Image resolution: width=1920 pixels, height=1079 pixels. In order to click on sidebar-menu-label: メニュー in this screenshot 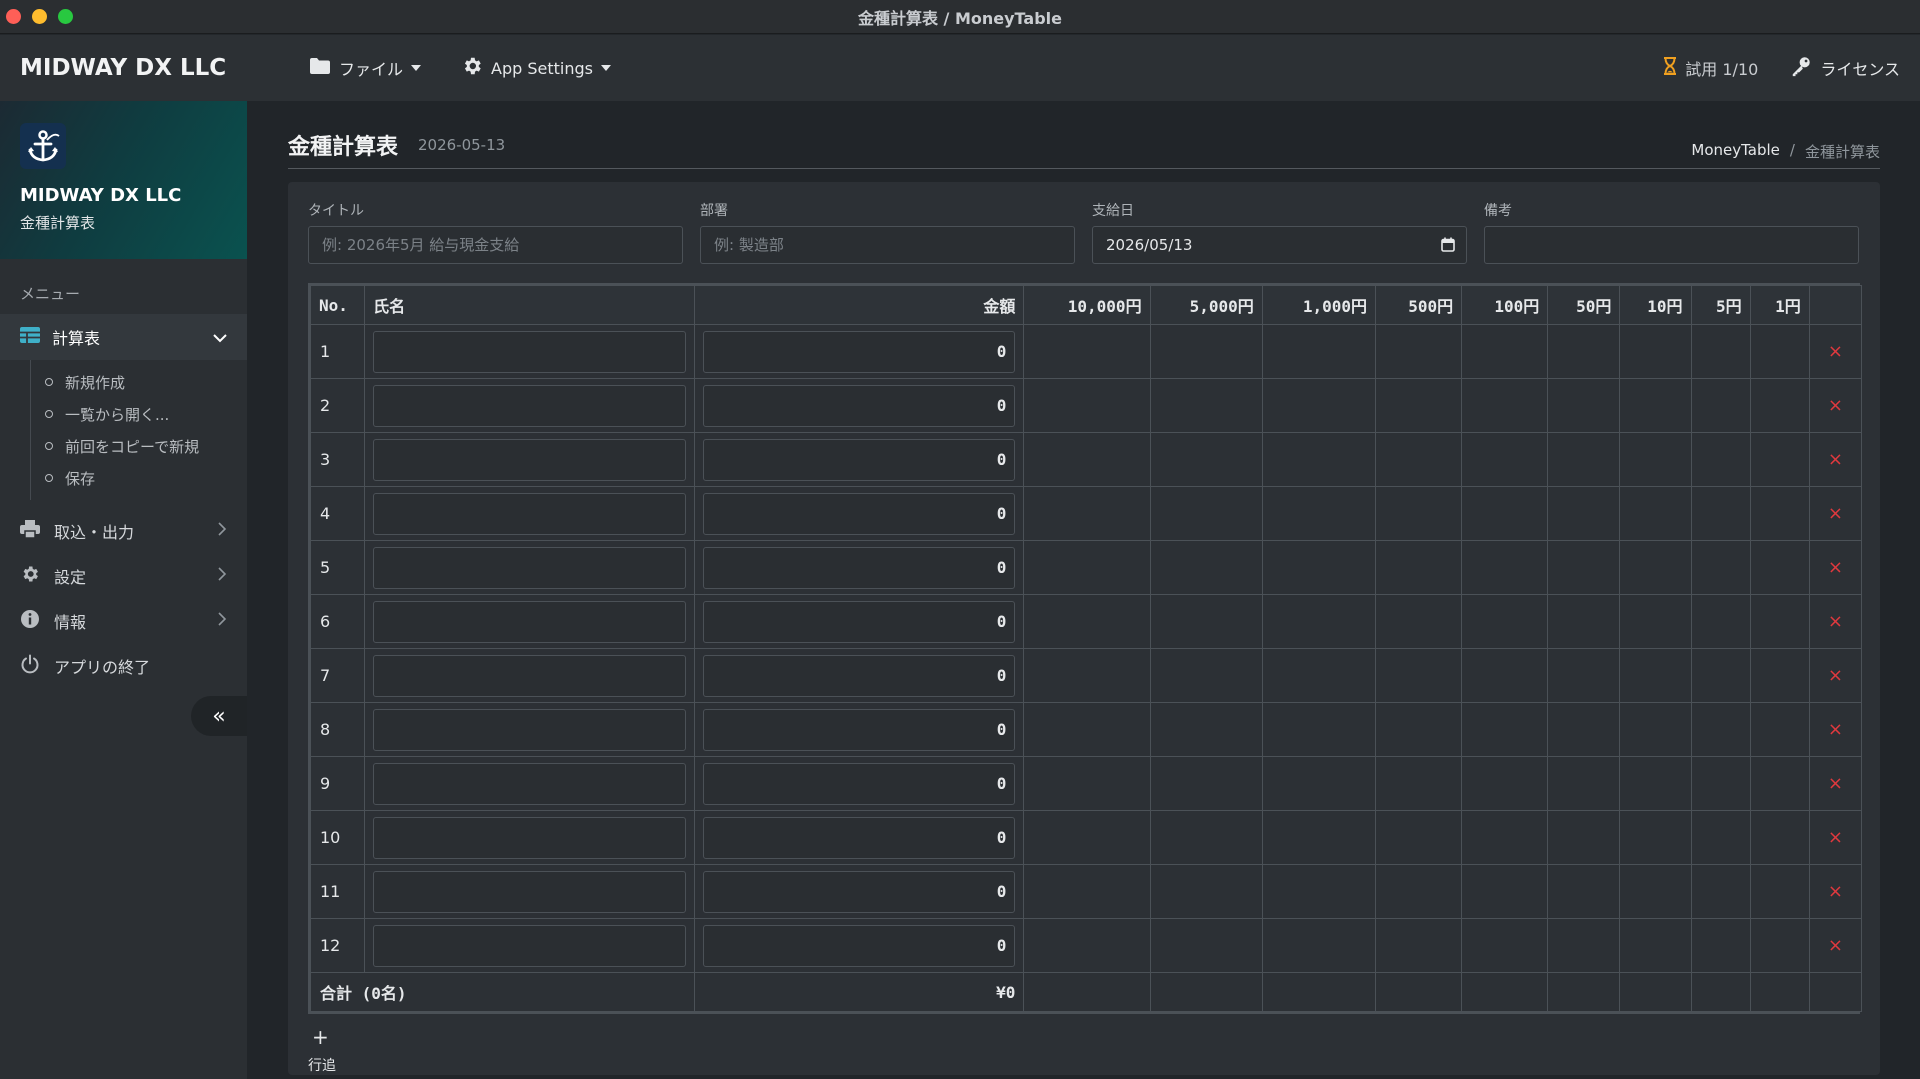, I will do `click(50, 294)`.